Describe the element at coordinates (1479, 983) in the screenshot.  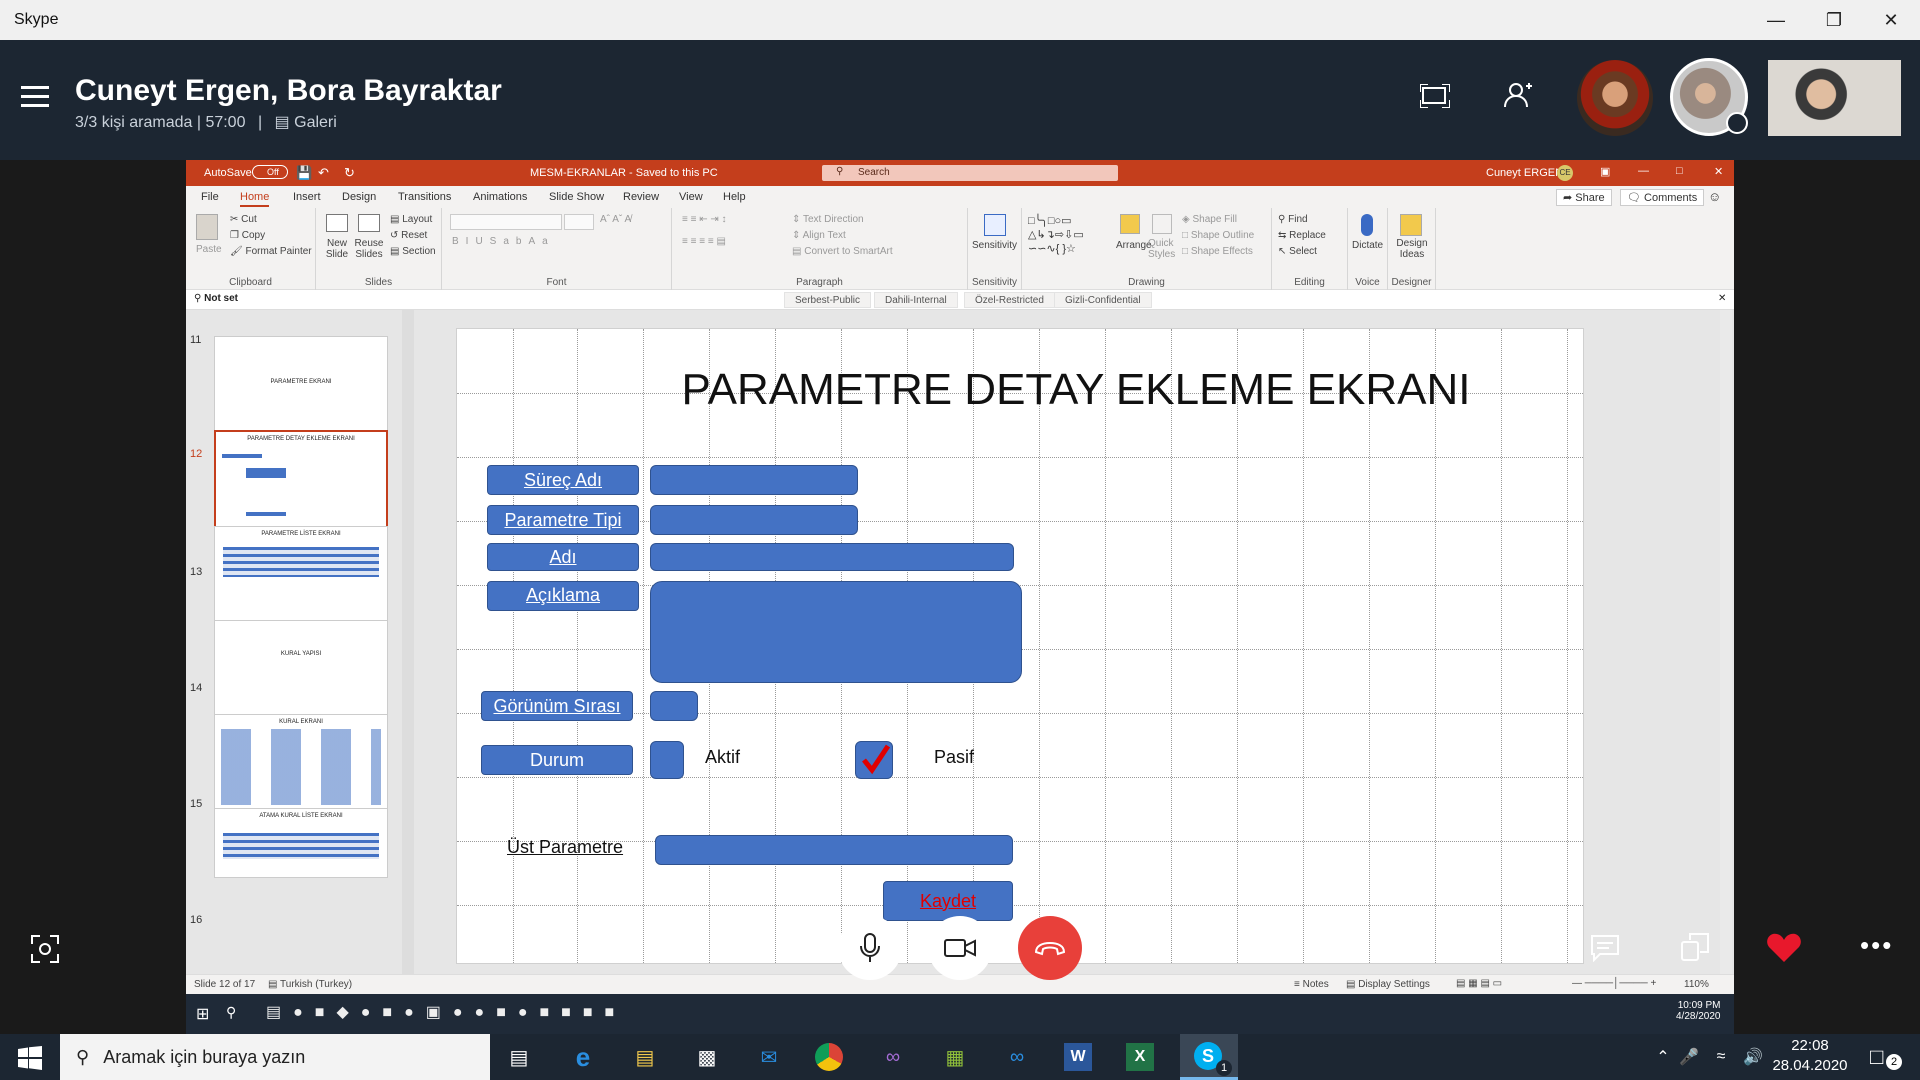
I see `view-buttons: ▤ ▦ ▤ ▭` at that location.